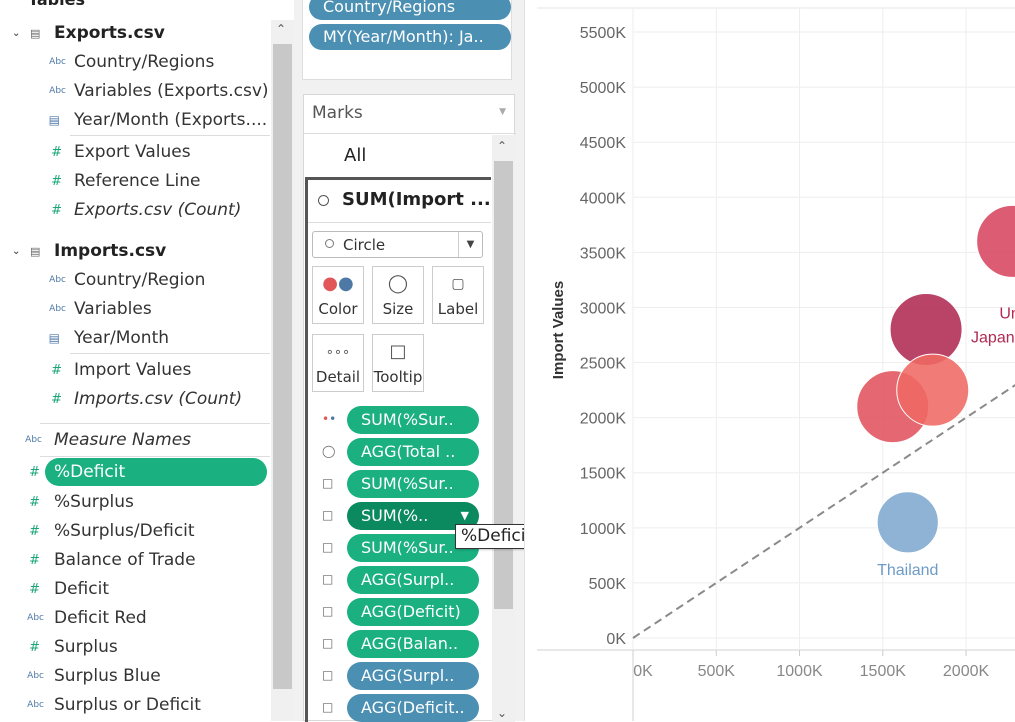 The width and height of the screenshot is (1015, 722). Describe the element at coordinates (56, 152) in the screenshot. I see `measure-icon: #` at that location.